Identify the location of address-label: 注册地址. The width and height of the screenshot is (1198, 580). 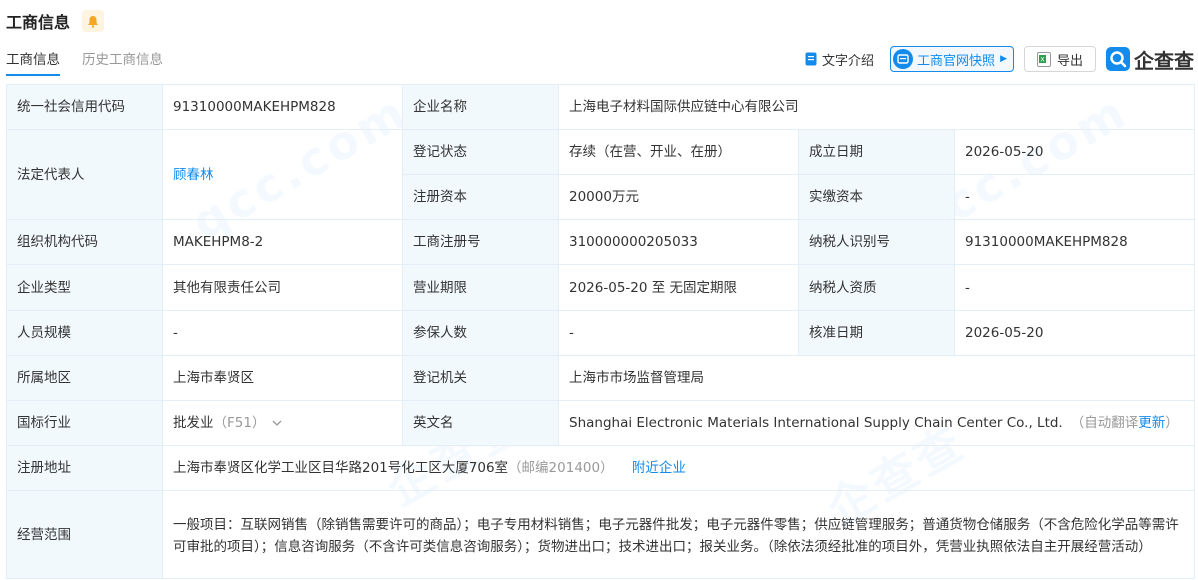
(84, 468).